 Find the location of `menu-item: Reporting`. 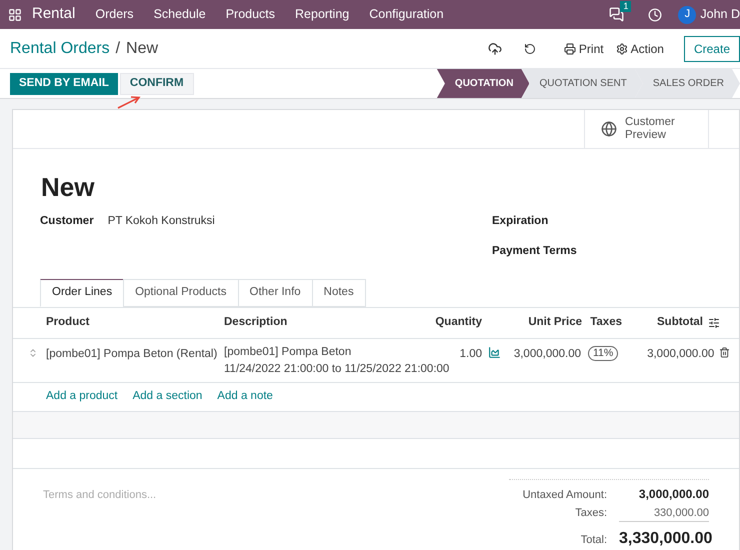

menu-item: Reporting is located at coordinates (322, 14).